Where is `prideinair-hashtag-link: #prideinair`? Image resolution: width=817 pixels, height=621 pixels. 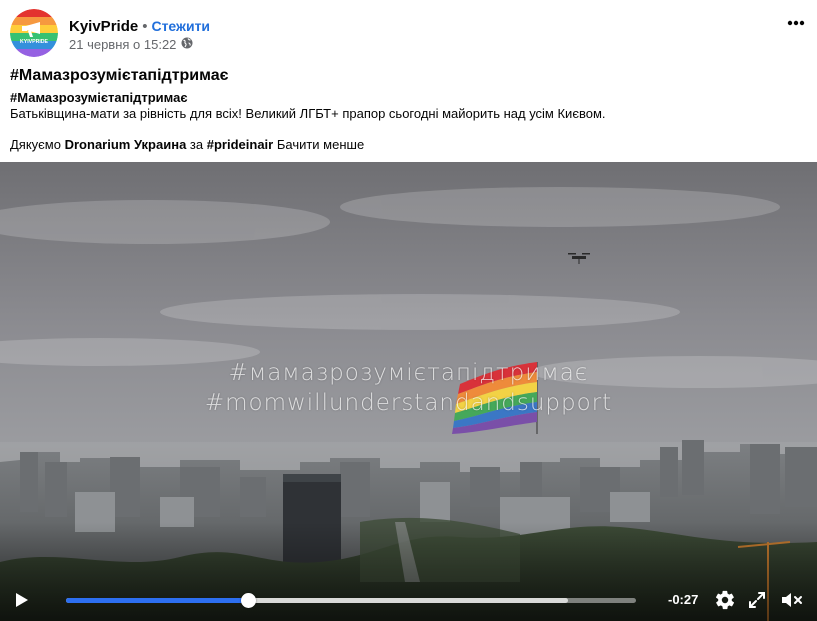
prideinair-hashtag-link: #prideinair is located at coordinates (240, 144).